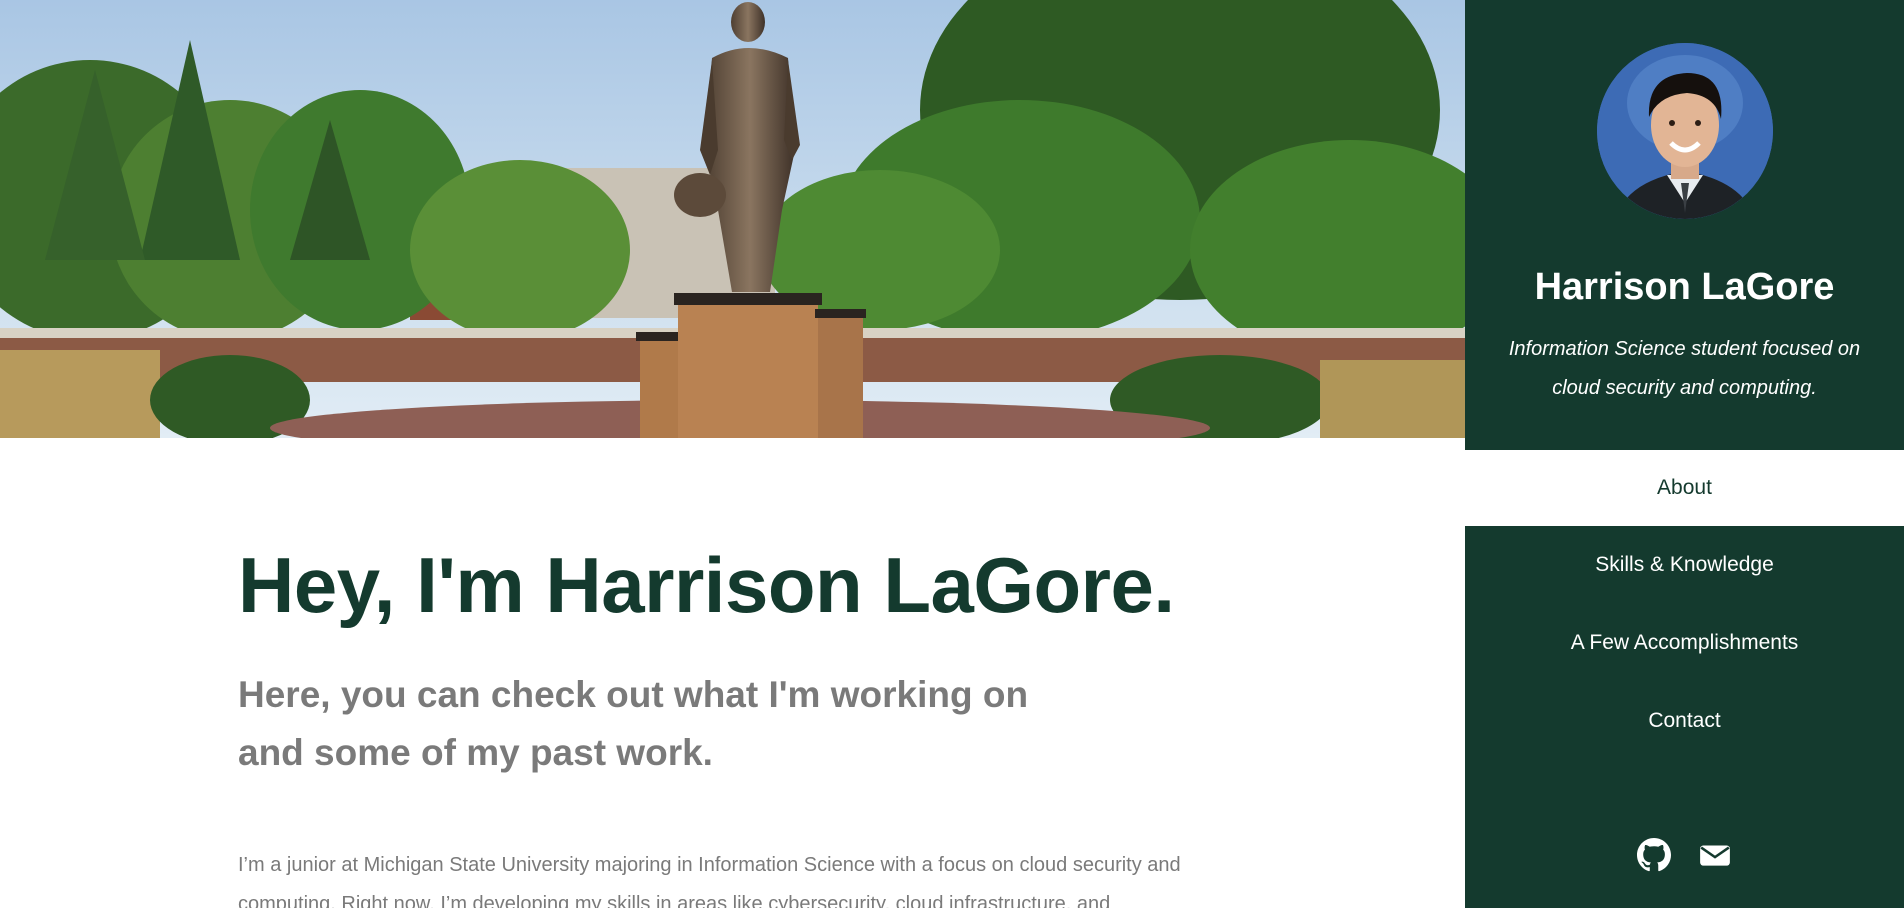 The height and width of the screenshot is (908, 1904). What do you see at coordinates (1684, 721) in the screenshot?
I see `nav-item-contact: Contact` at bounding box center [1684, 721].